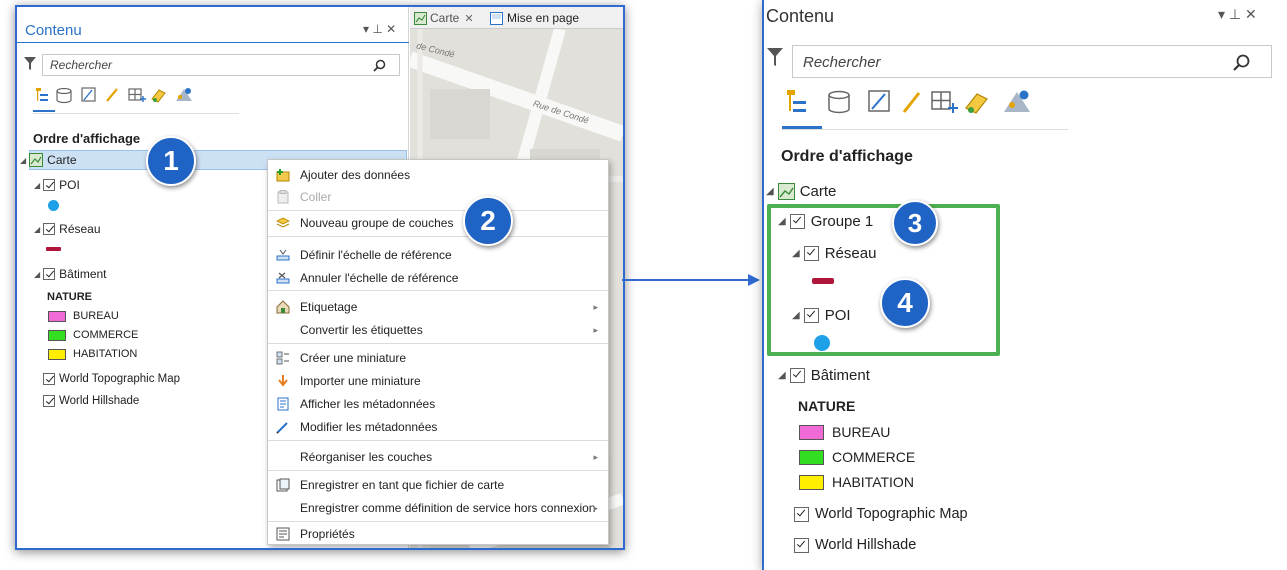  What do you see at coordinates (355, 175) in the screenshot?
I see `menu-label: Ajouter des données` at bounding box center [355, 175].